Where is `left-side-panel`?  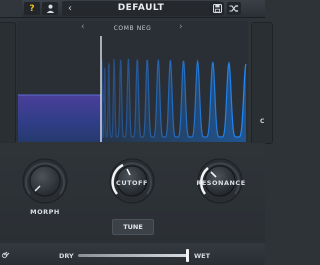
left-side-panel is located at coordinates (8, 83).